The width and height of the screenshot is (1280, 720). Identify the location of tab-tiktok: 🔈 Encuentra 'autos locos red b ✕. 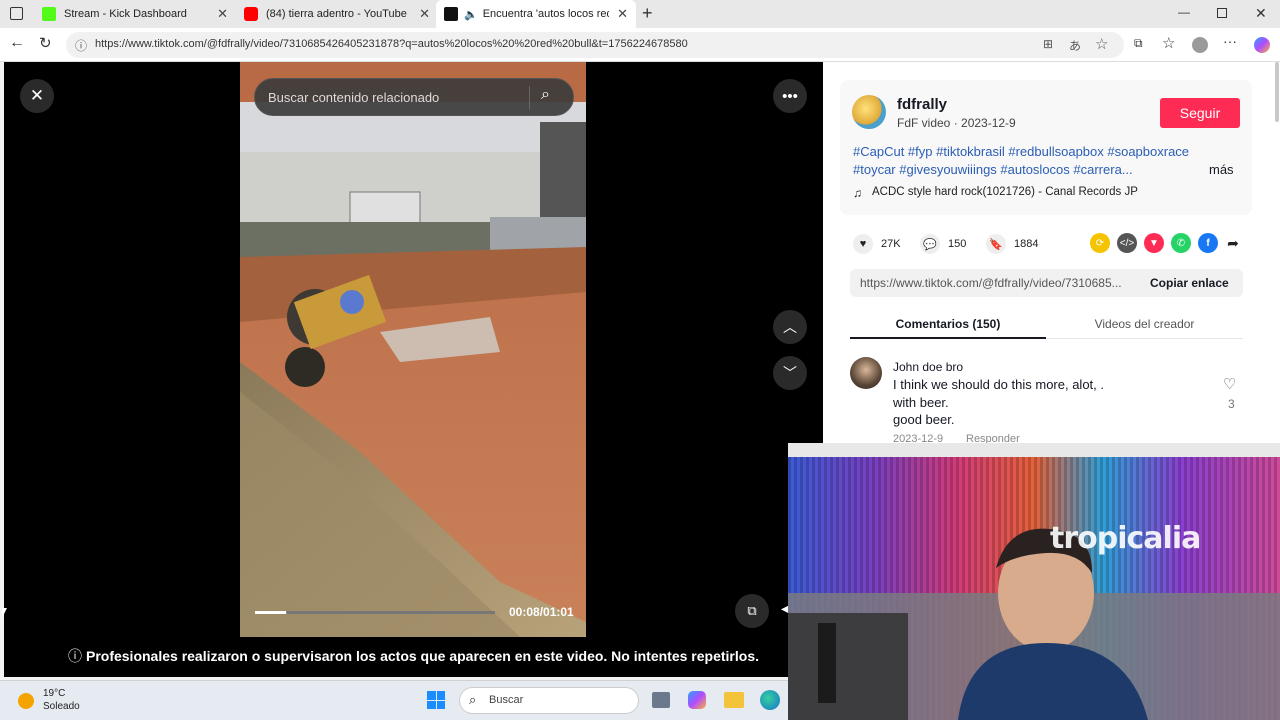
(536, 14).